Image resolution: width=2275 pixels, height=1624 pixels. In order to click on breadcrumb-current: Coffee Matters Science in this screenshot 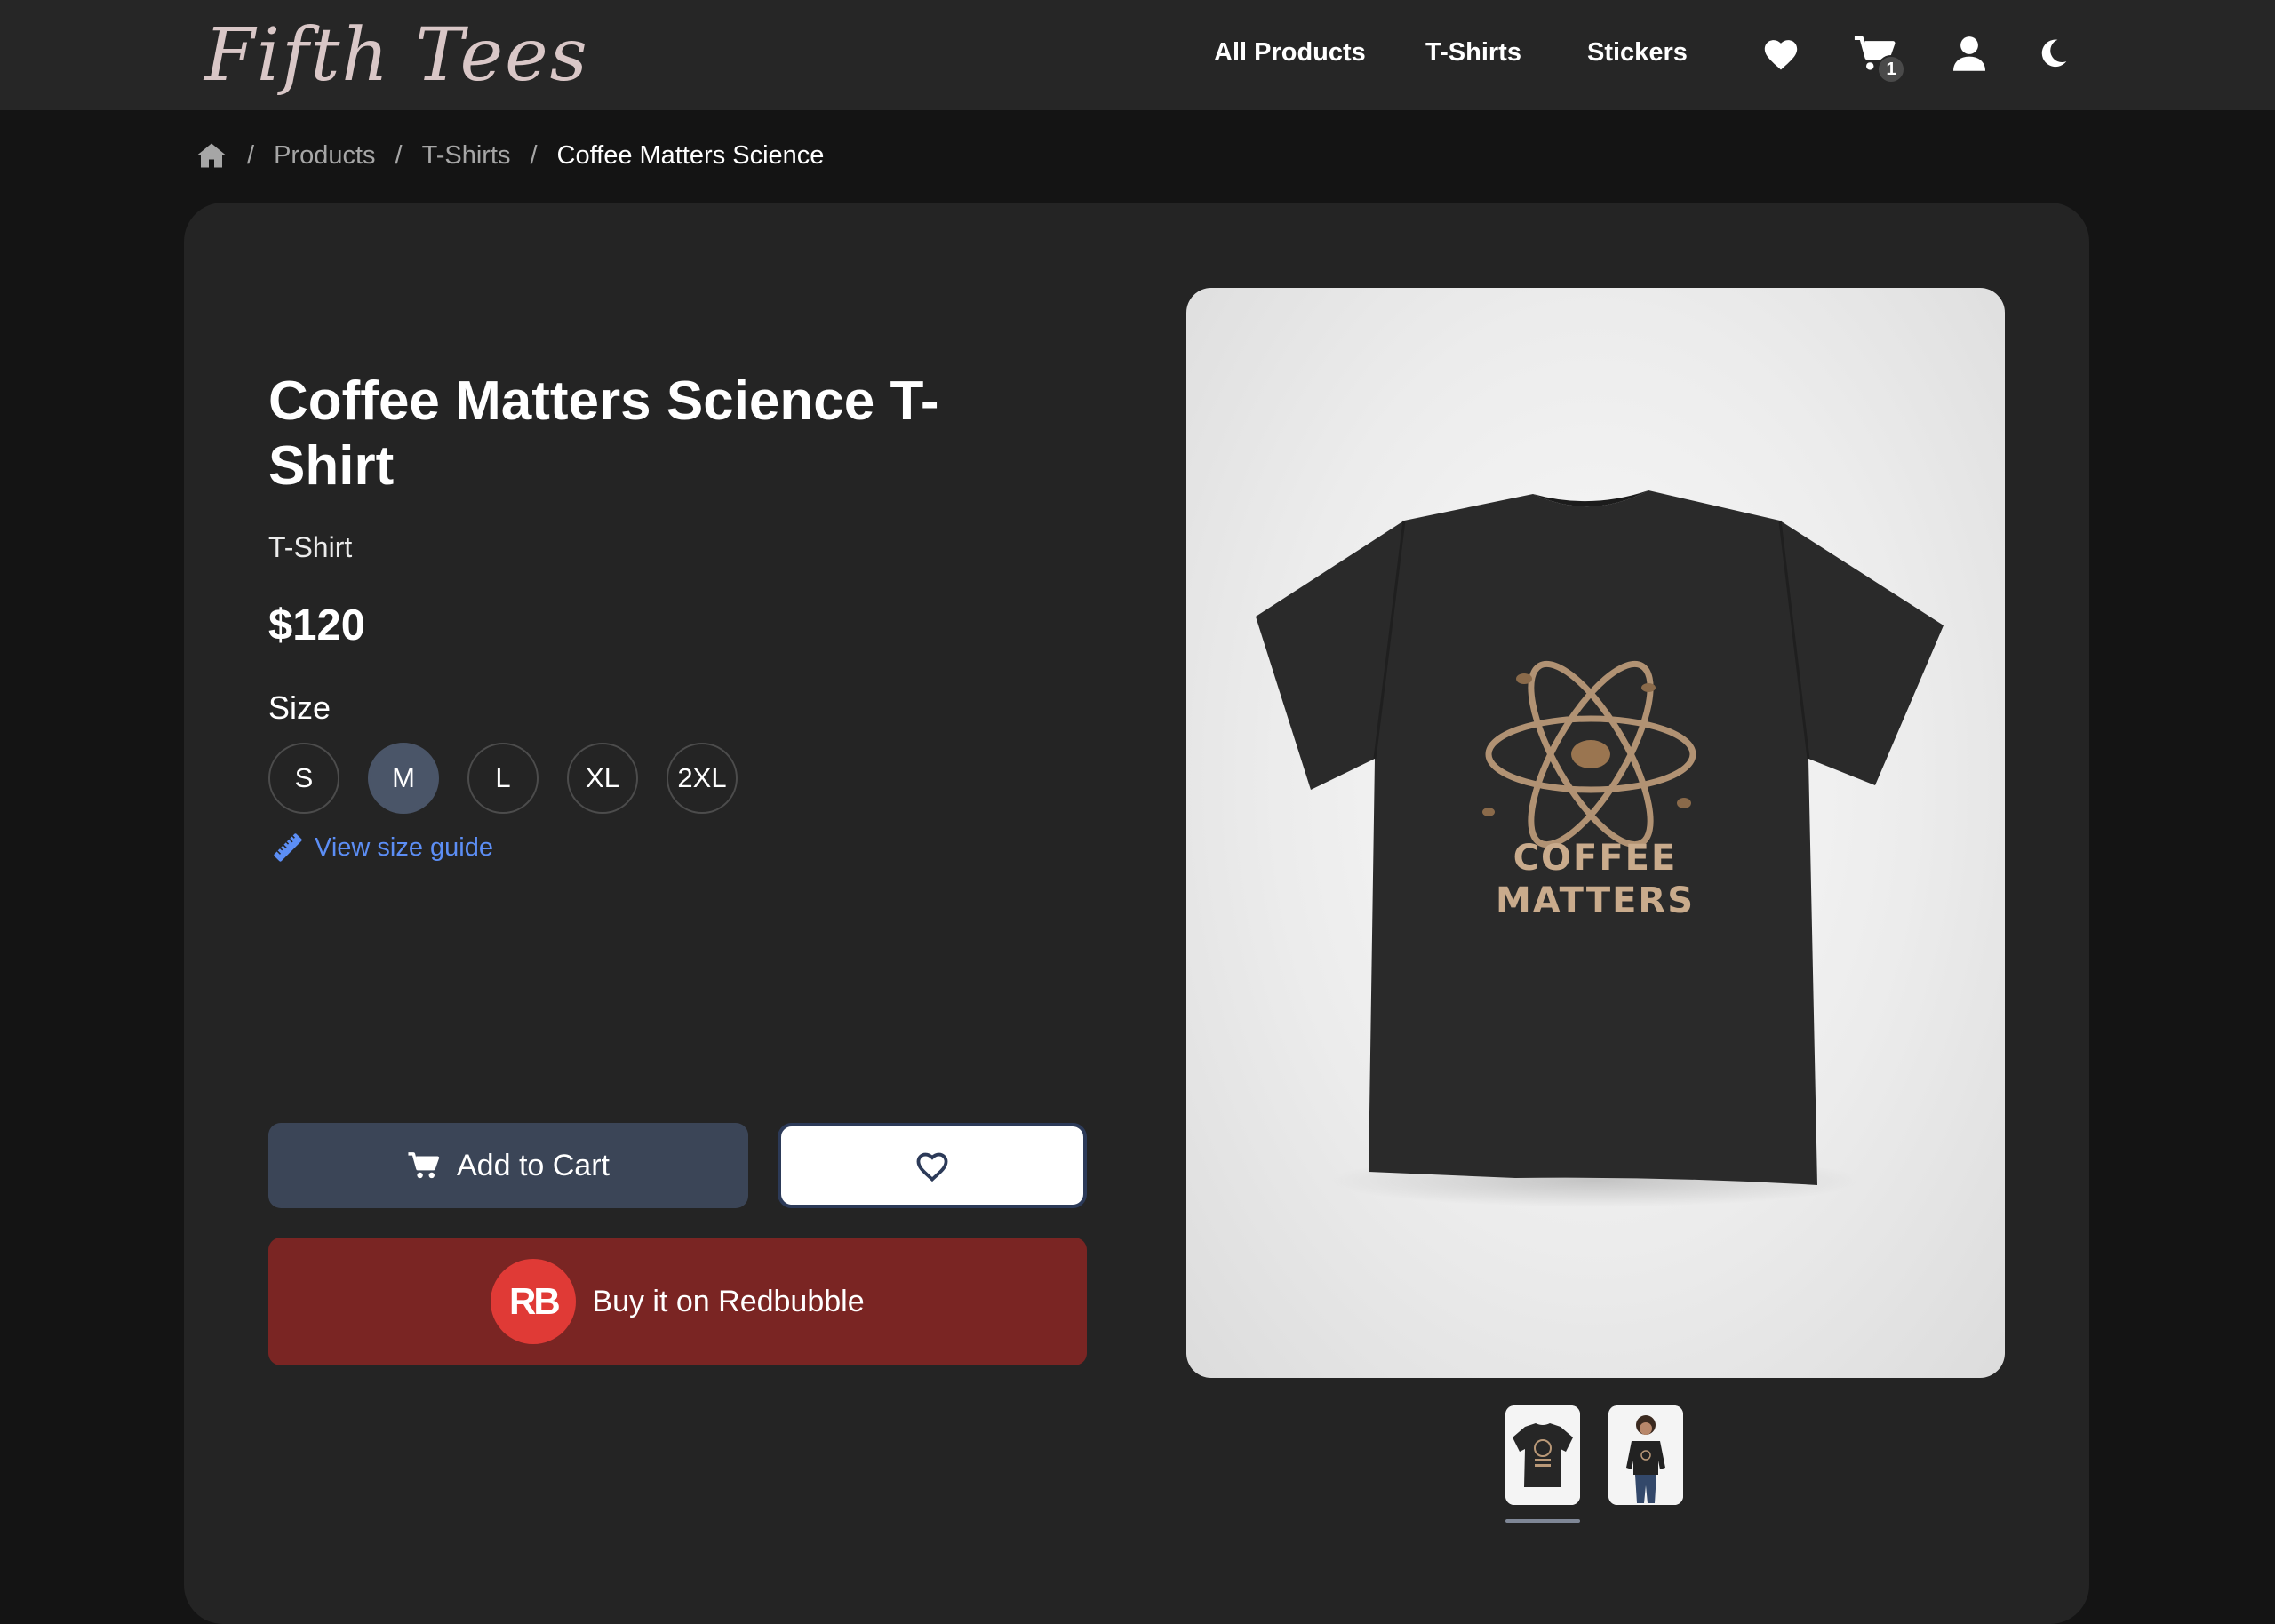, I will do `click(690, 155)`.